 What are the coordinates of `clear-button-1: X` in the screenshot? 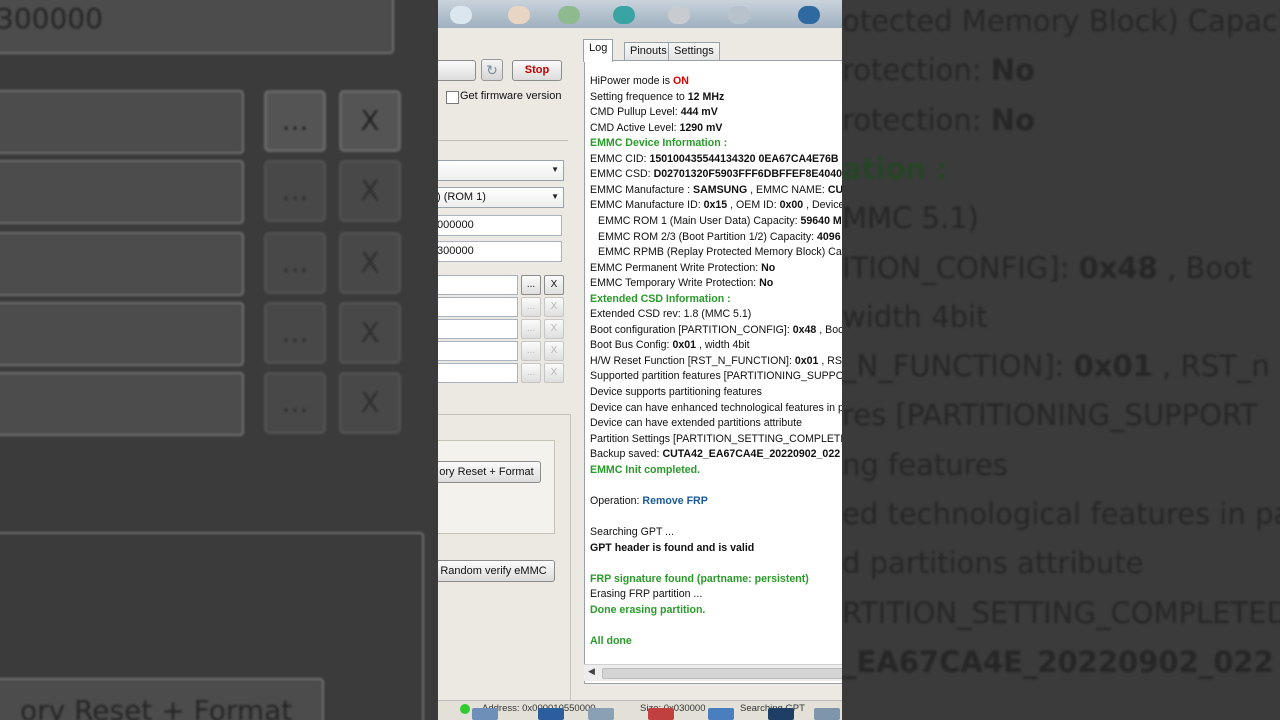 It's located at (554, 285).